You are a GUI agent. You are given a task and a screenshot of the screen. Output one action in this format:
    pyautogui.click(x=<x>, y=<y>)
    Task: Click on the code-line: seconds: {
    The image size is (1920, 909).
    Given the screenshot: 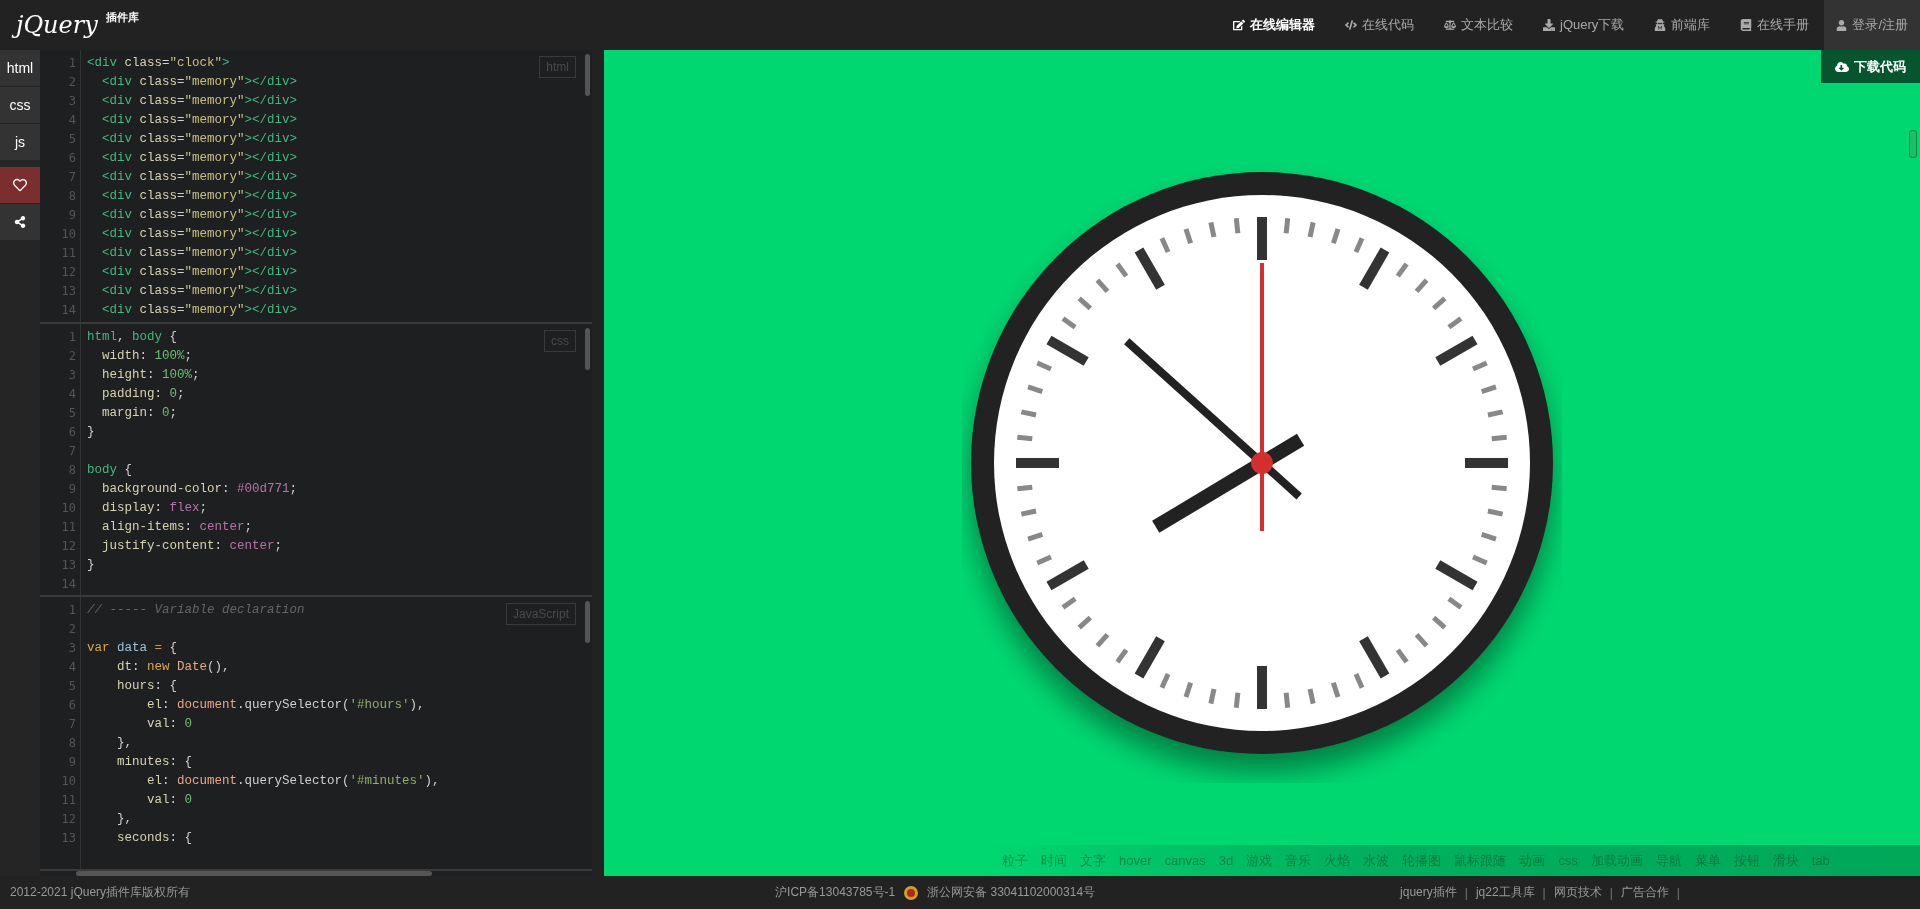 What is the action you would take?
    pyautogui.click(x=154, y=839)
    